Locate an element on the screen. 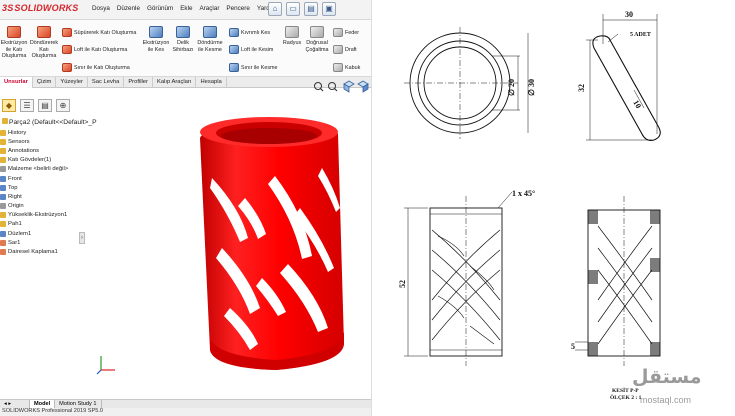 Image resolution: width=735 pixels, height=416 pixels. menu-file: Dosya is located at coordinates (101, 8).